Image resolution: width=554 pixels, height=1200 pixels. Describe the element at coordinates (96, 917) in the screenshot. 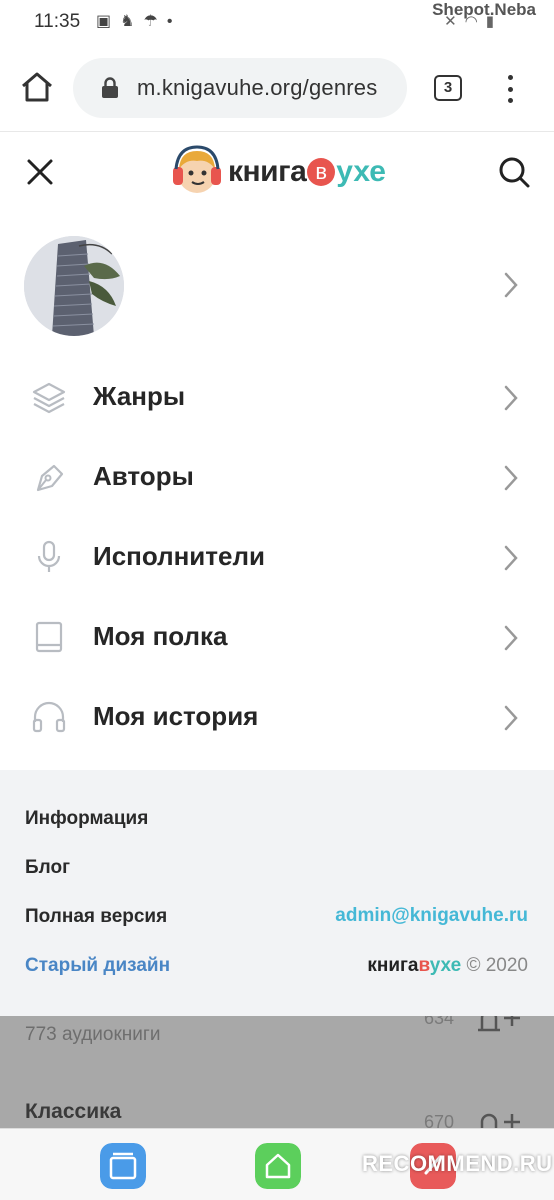

I see `full-version-link: Полная версия` at that location.